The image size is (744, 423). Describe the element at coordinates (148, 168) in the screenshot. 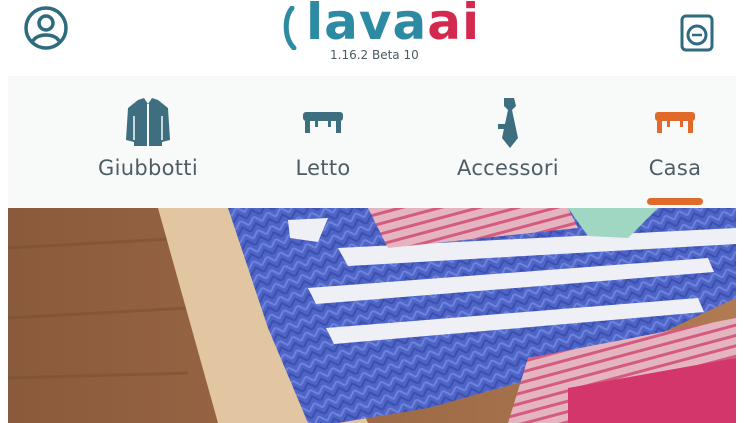

I see `tab-label: Giubbotti` at that location.